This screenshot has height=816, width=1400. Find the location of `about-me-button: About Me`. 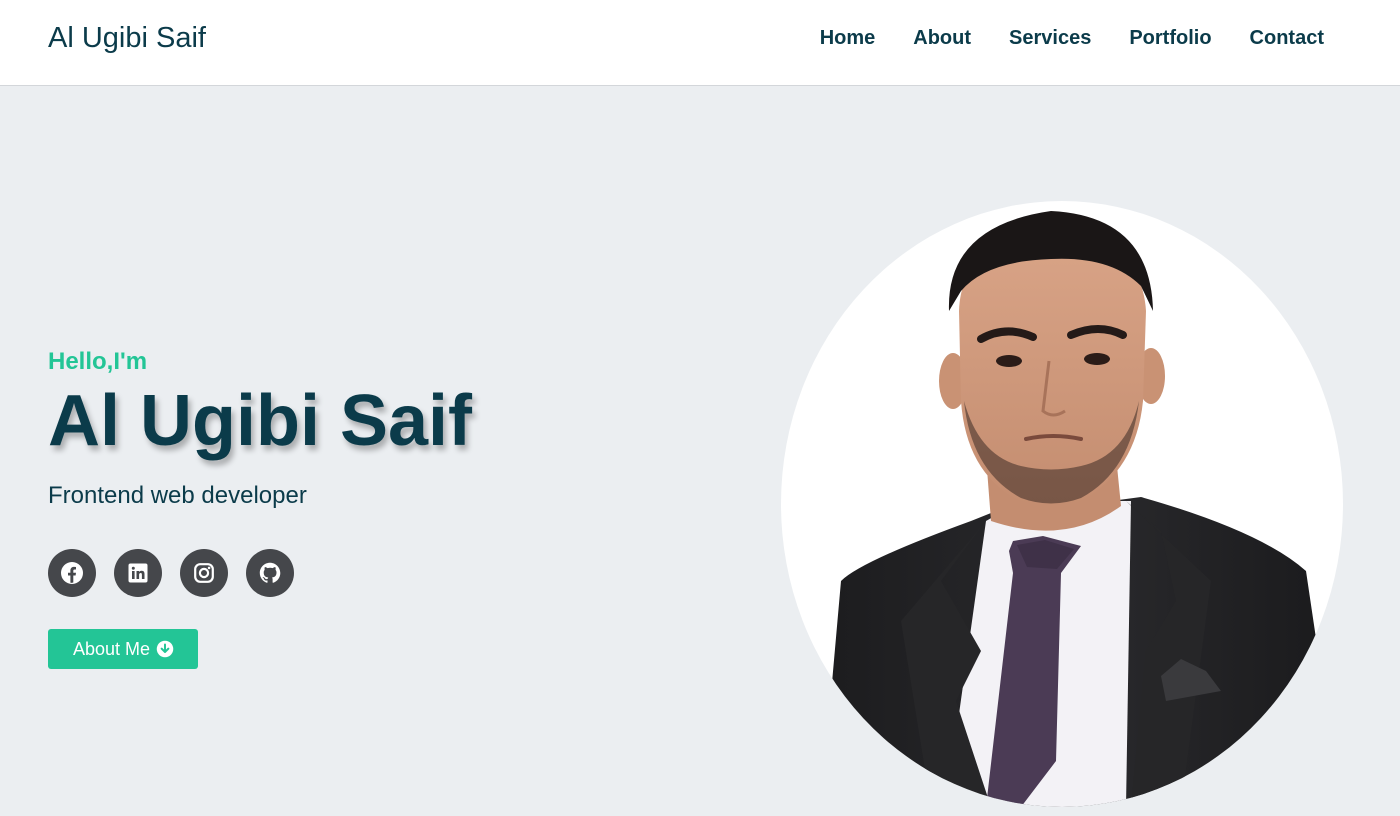

about-me-button: About Me is located at coordinates (123, 649).